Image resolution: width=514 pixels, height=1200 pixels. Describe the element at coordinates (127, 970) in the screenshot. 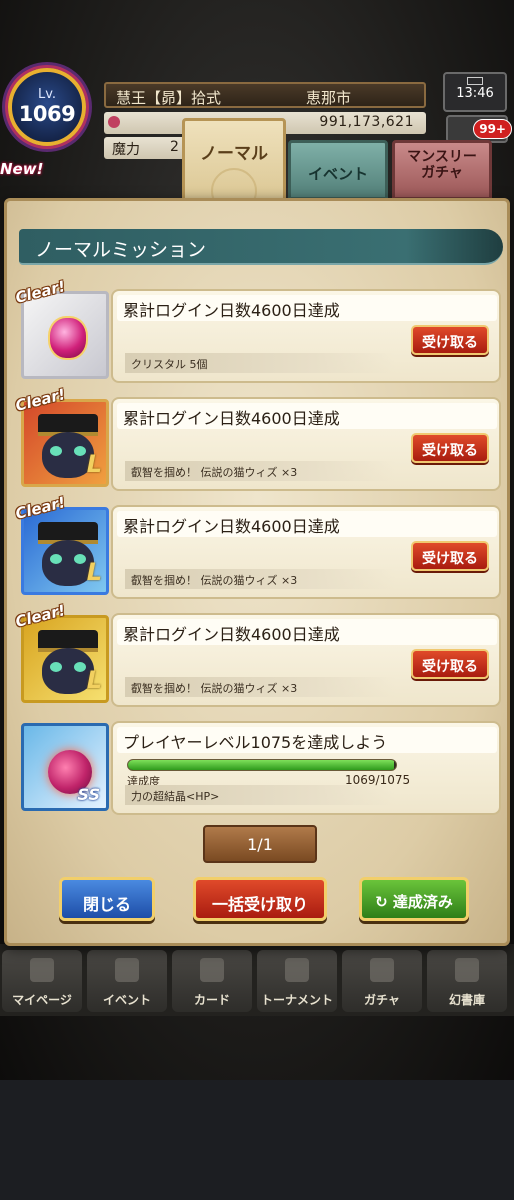

I see `event-icon` at that location.